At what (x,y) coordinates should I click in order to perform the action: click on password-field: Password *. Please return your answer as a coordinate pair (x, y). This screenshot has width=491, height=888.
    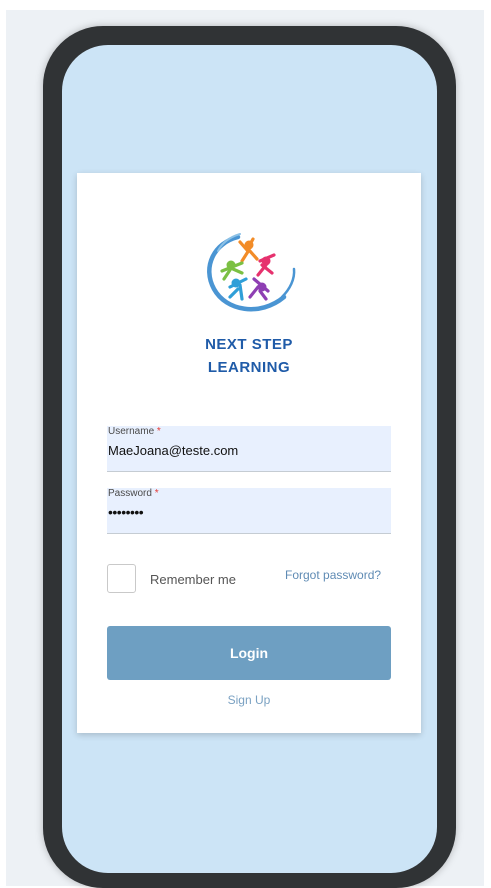
    Looking at the image, I should click on (249, 511).